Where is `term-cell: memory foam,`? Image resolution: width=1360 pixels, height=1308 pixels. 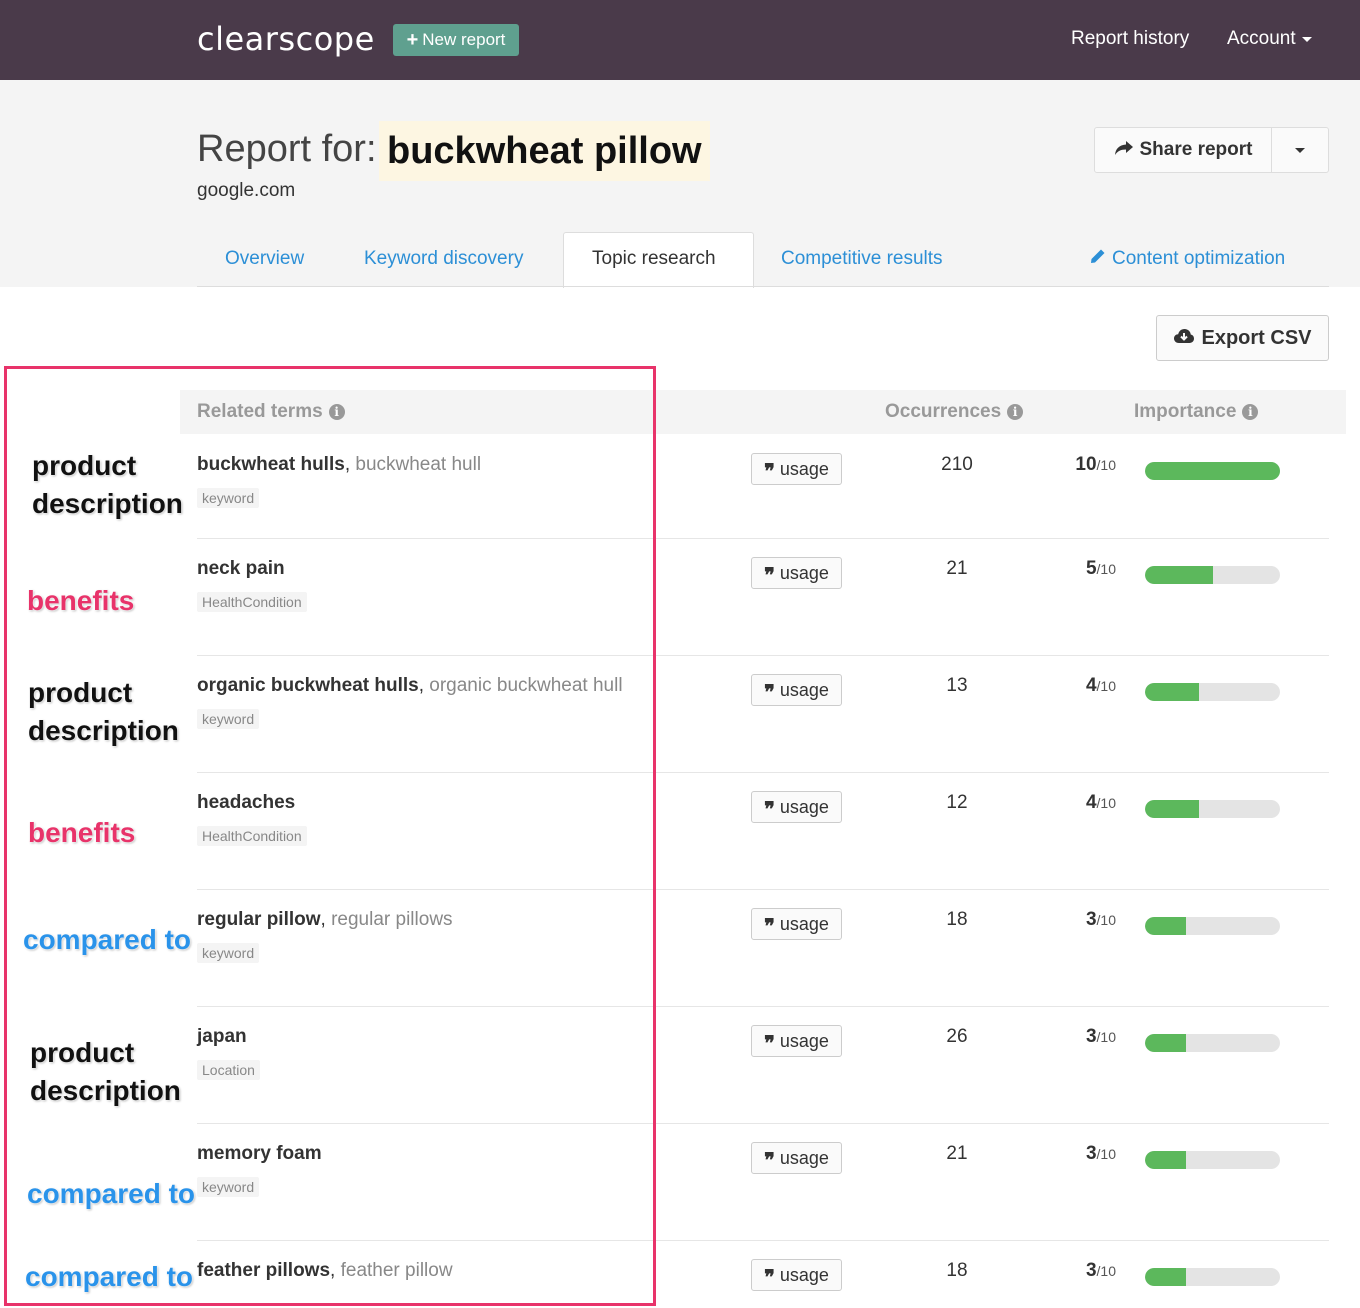 term-cell: memory foam, is located at coordinates (259, 1154).